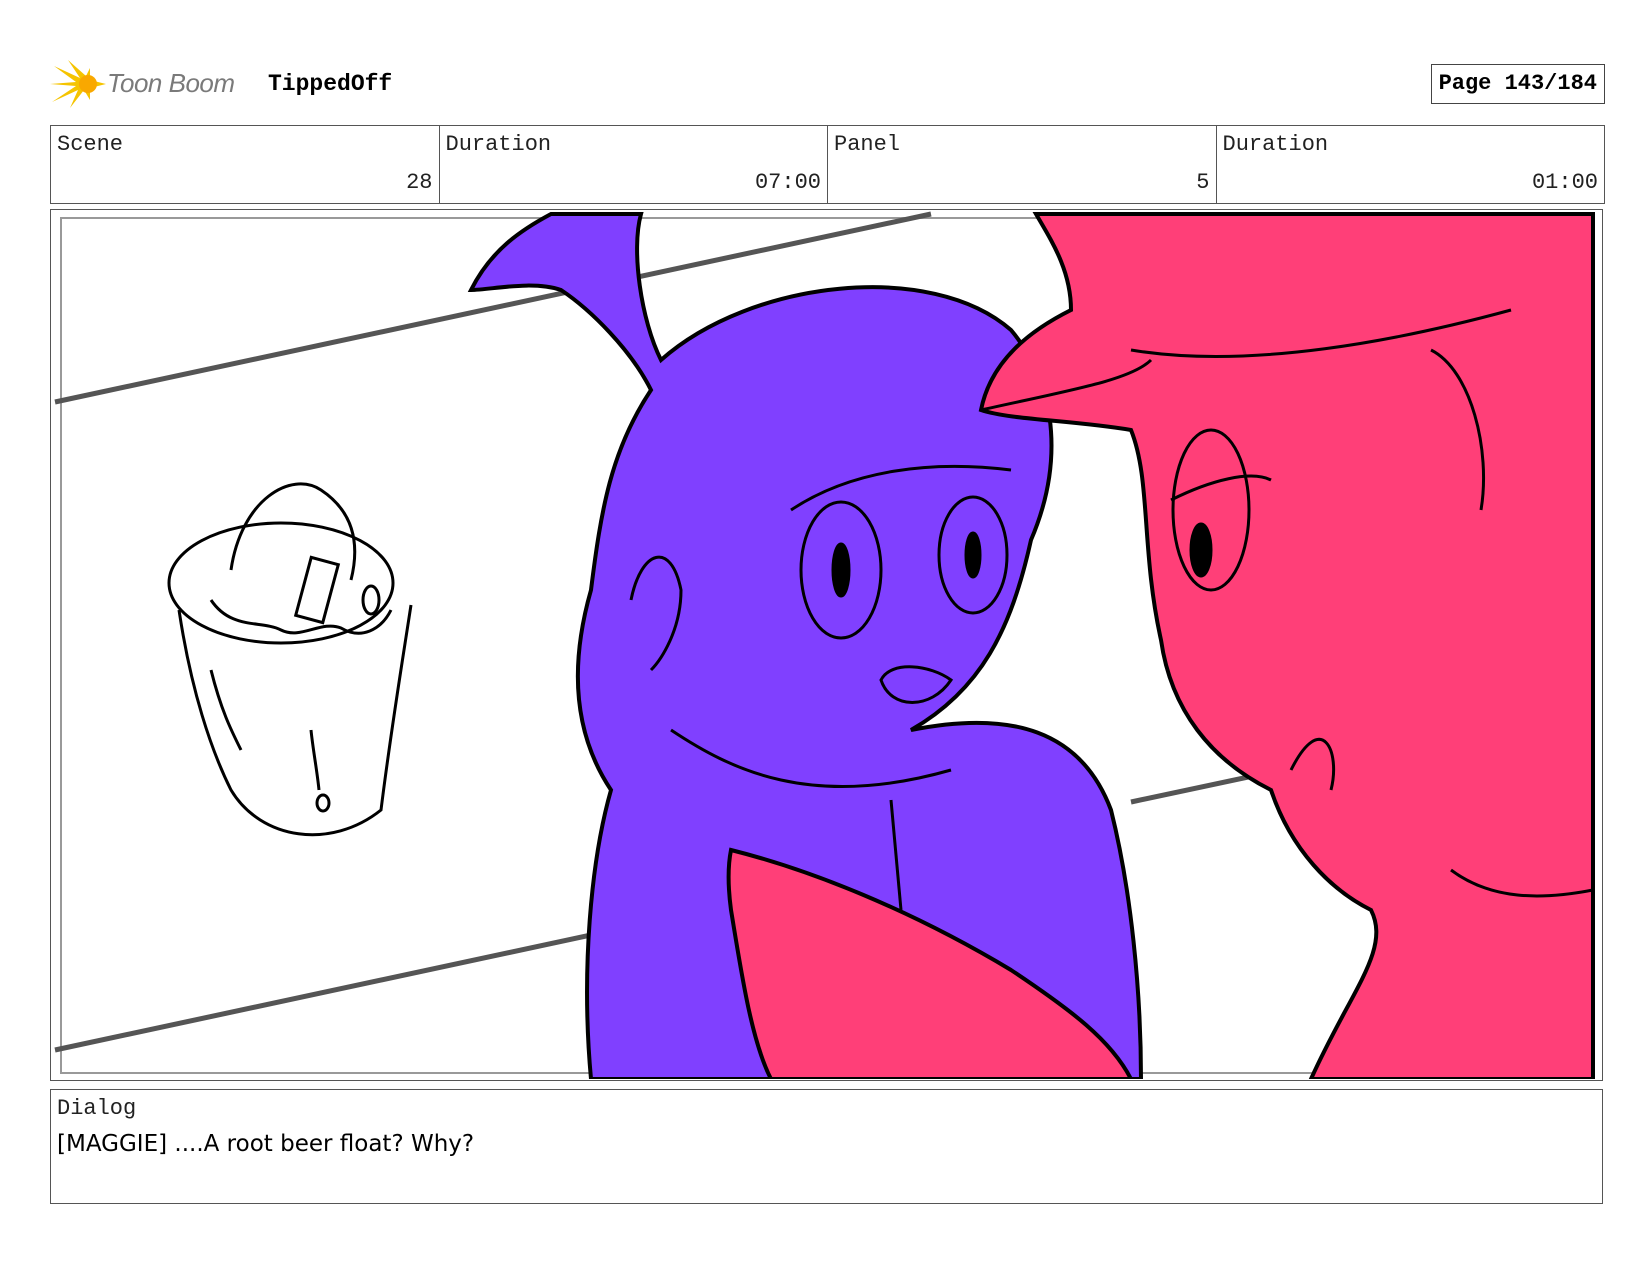 Image resolution: width=1650 pixels, height=1275 pixels. Describe the element at coordinates (867, 144) in the screenshot. I see `panel-label: Panel` at that location.